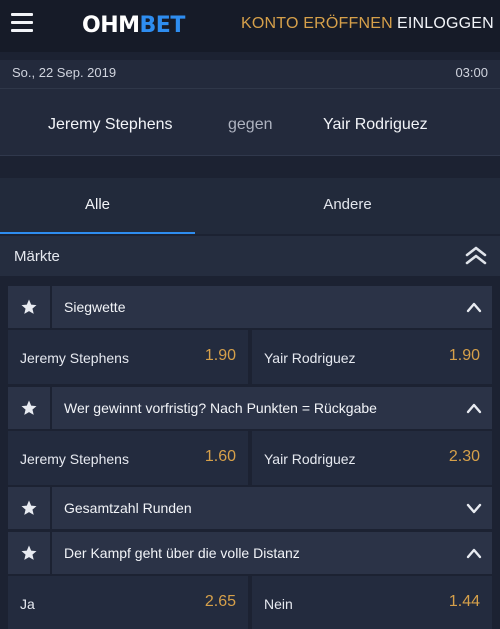  Describe the element at coordinates (220, 456) in the screenshot. I see `odds-value: 1.60` at that location.